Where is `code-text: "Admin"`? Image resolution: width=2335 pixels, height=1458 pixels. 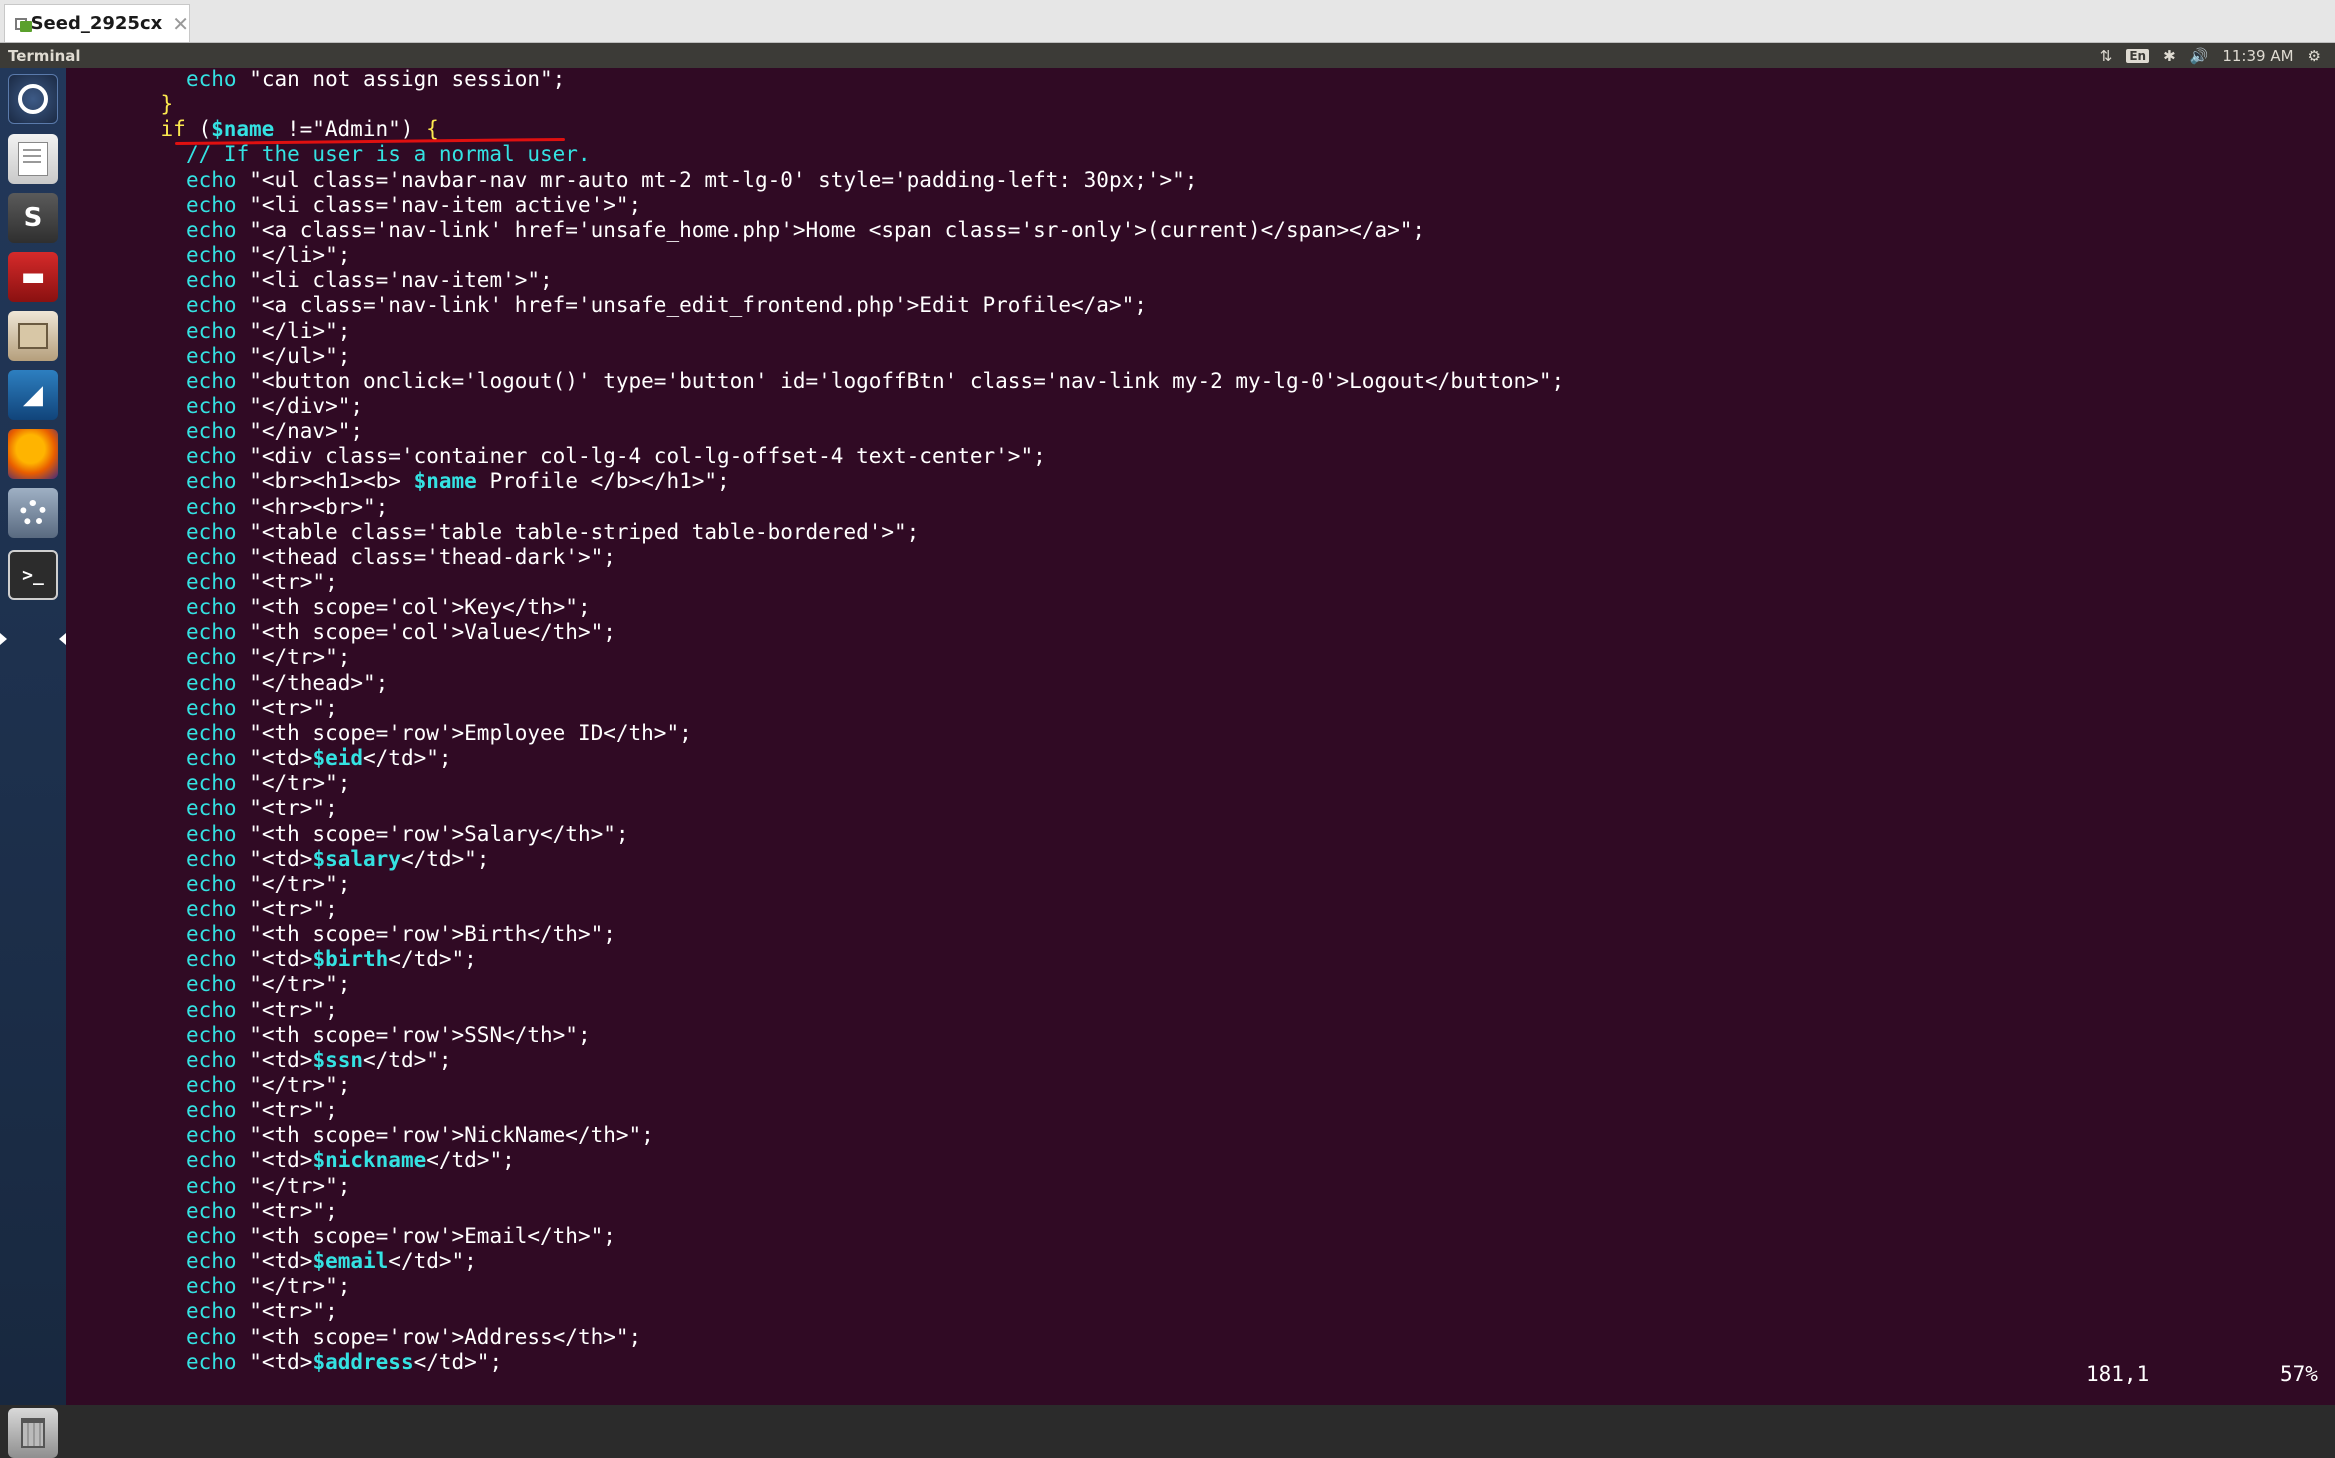 code-text: "Admin" is located at coordinates (356, 129).